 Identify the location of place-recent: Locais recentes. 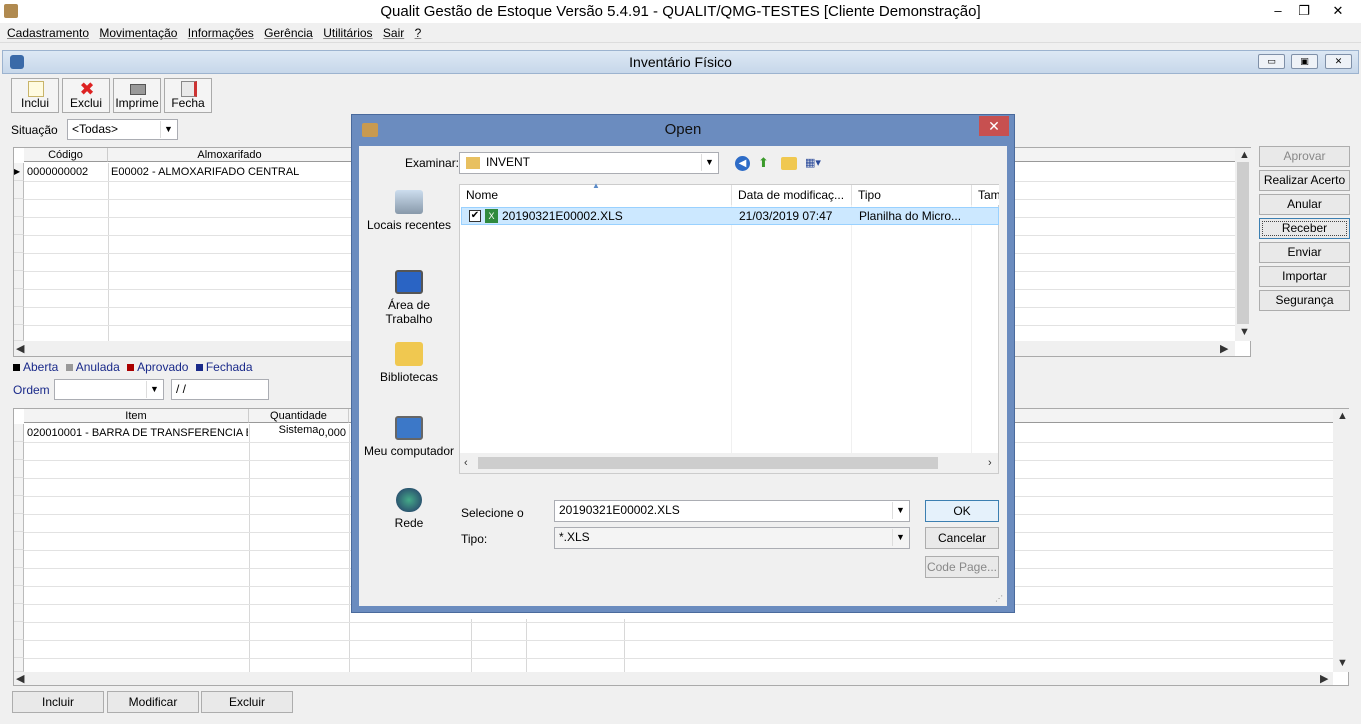
(409, 211).